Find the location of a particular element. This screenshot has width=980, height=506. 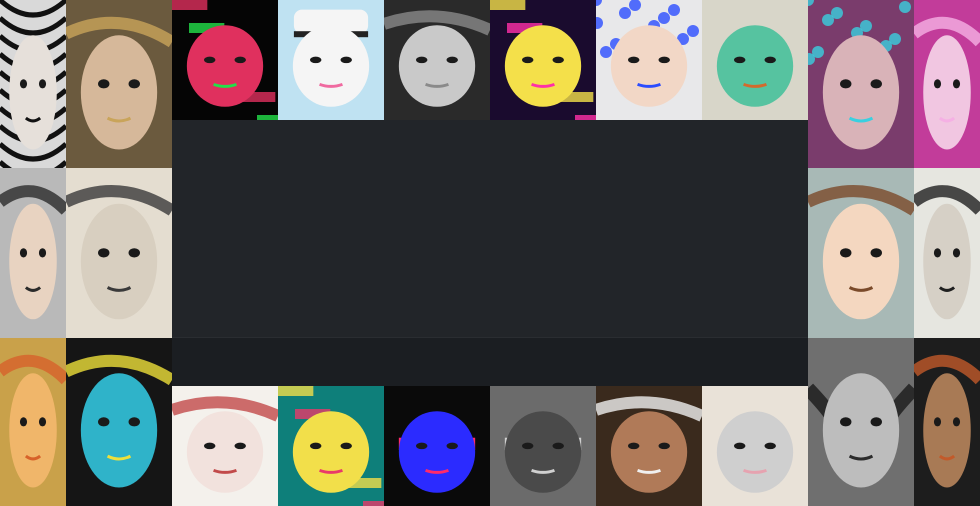

gallery-tile-jeweled-woman is located at coordinates (861, 84).